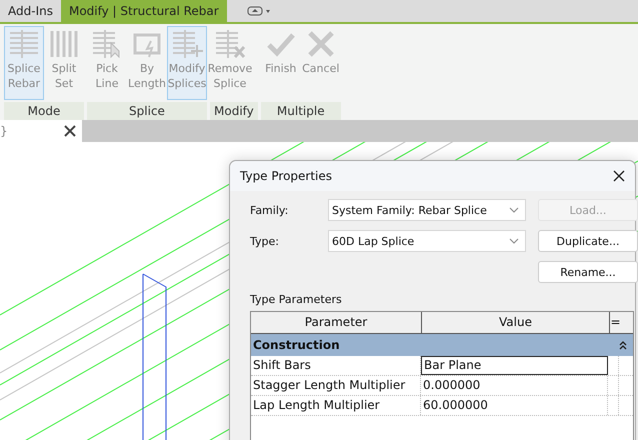 The image size is (638, 440). Describe the element at coordinates (516, 322) in the screenshot. I see `column-header: Value` at that location.